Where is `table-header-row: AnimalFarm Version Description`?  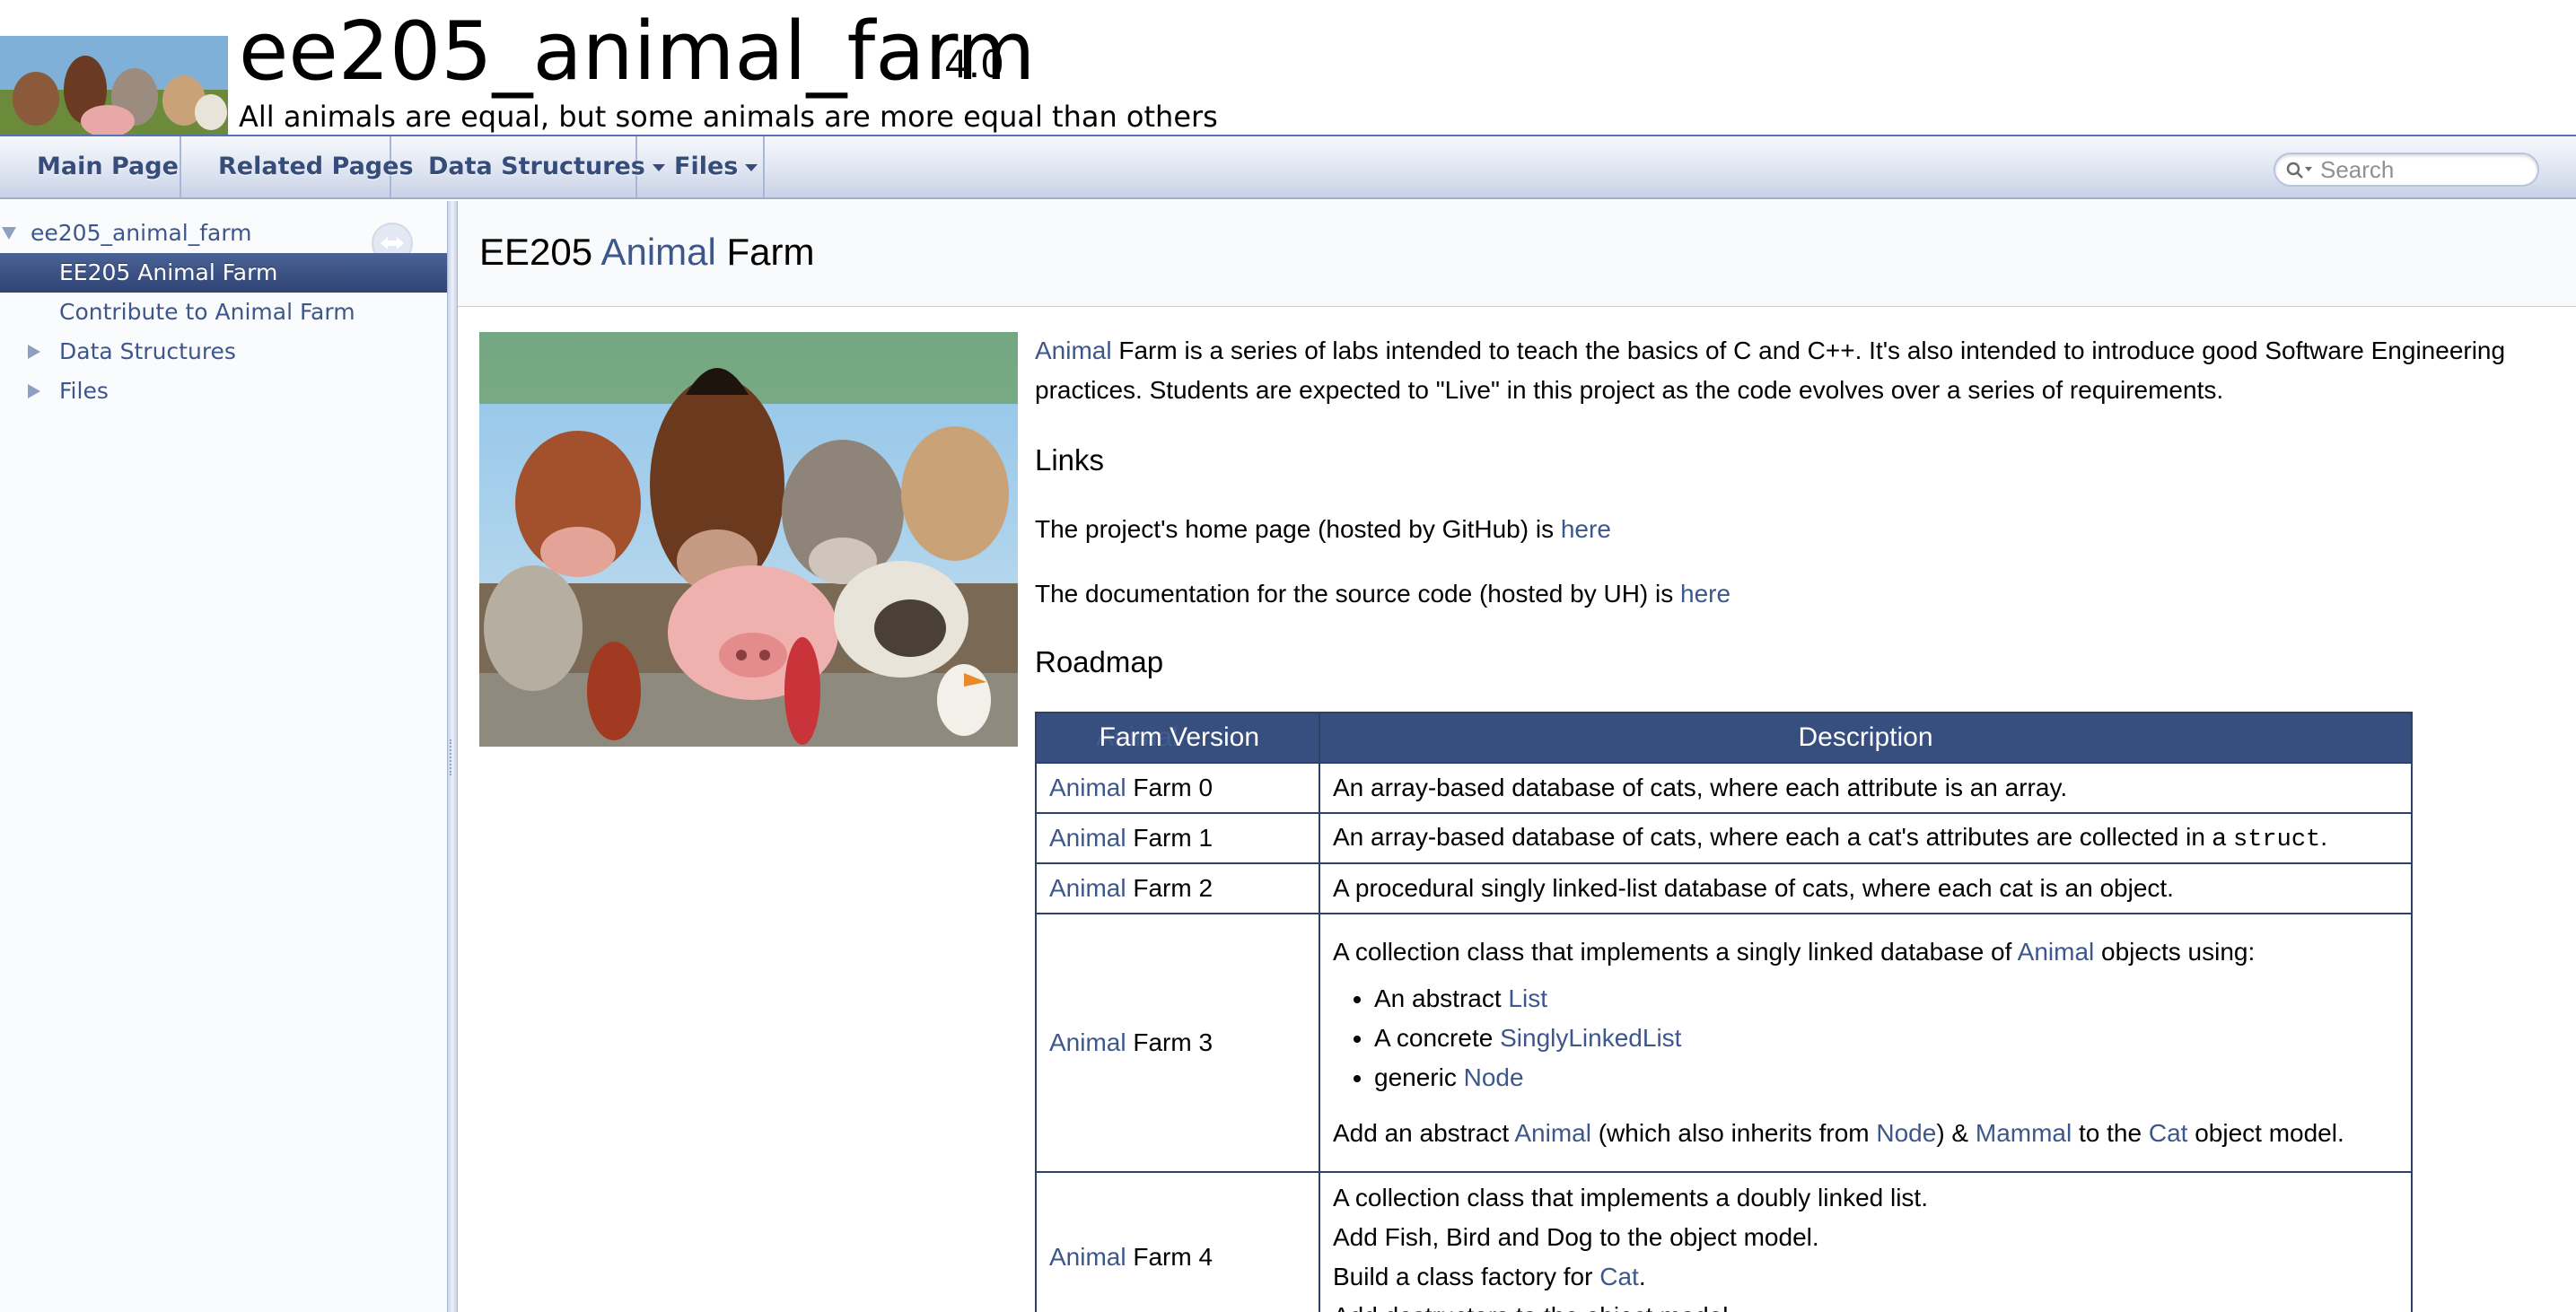 table-header-row: AnimalFarm Version Description is located at coordinates (1724, 738).